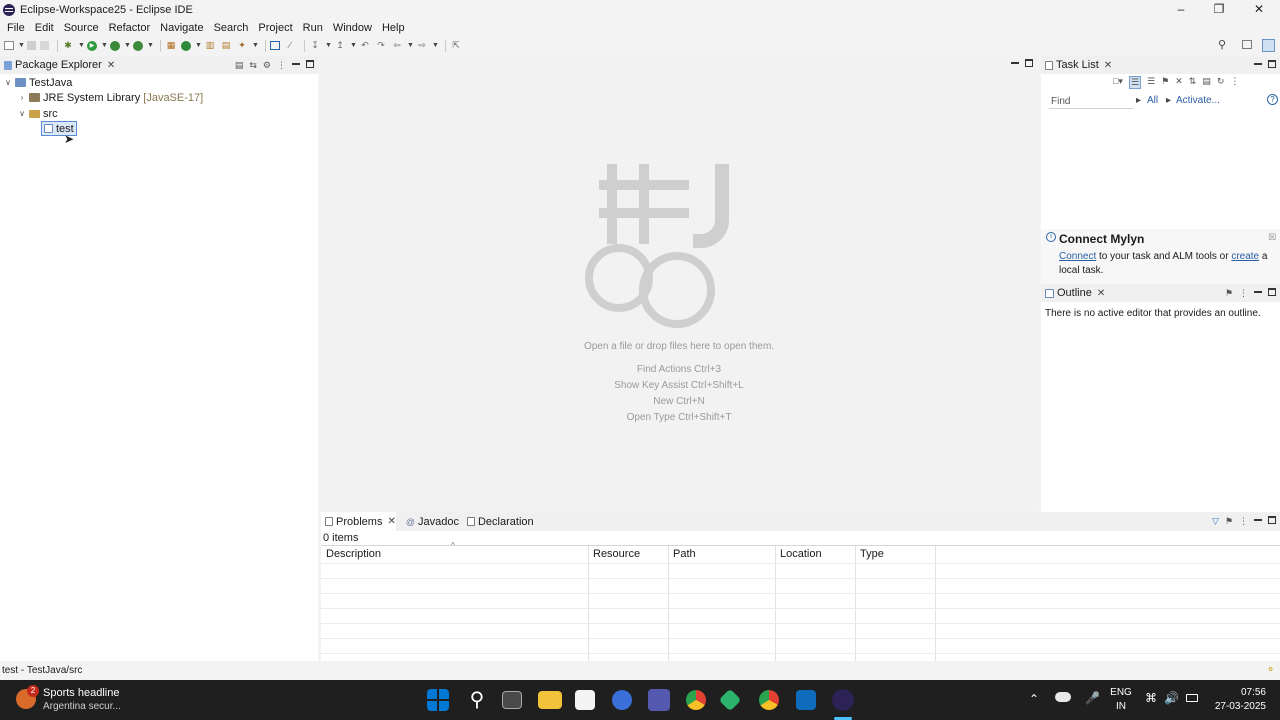  What do you see at coordinates (37, 113) in the screenshot?
I see `tree-item-src: ∨ src` at bounding box center [37, 113].